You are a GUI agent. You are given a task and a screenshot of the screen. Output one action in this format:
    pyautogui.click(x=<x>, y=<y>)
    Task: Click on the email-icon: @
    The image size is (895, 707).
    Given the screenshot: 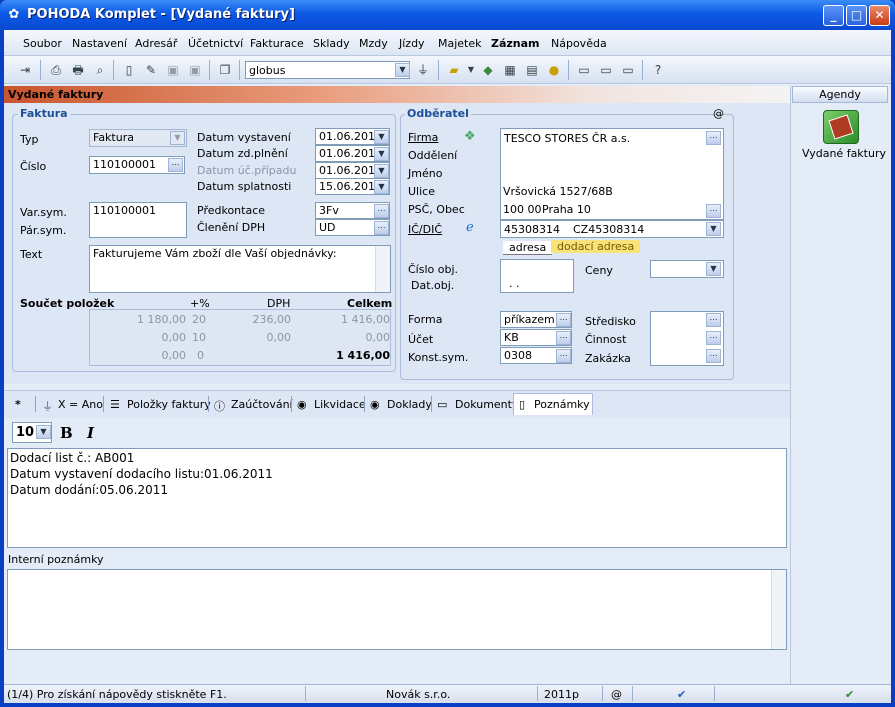 What is the action you would take?
    pyautogui.click(x=718, y=113)
    